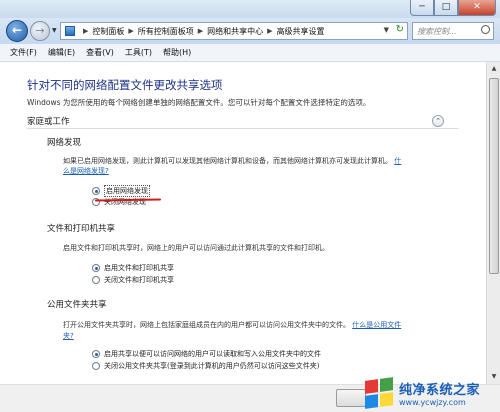  I want to click on collapse-profile-button: ⌃, so click(438, 121).